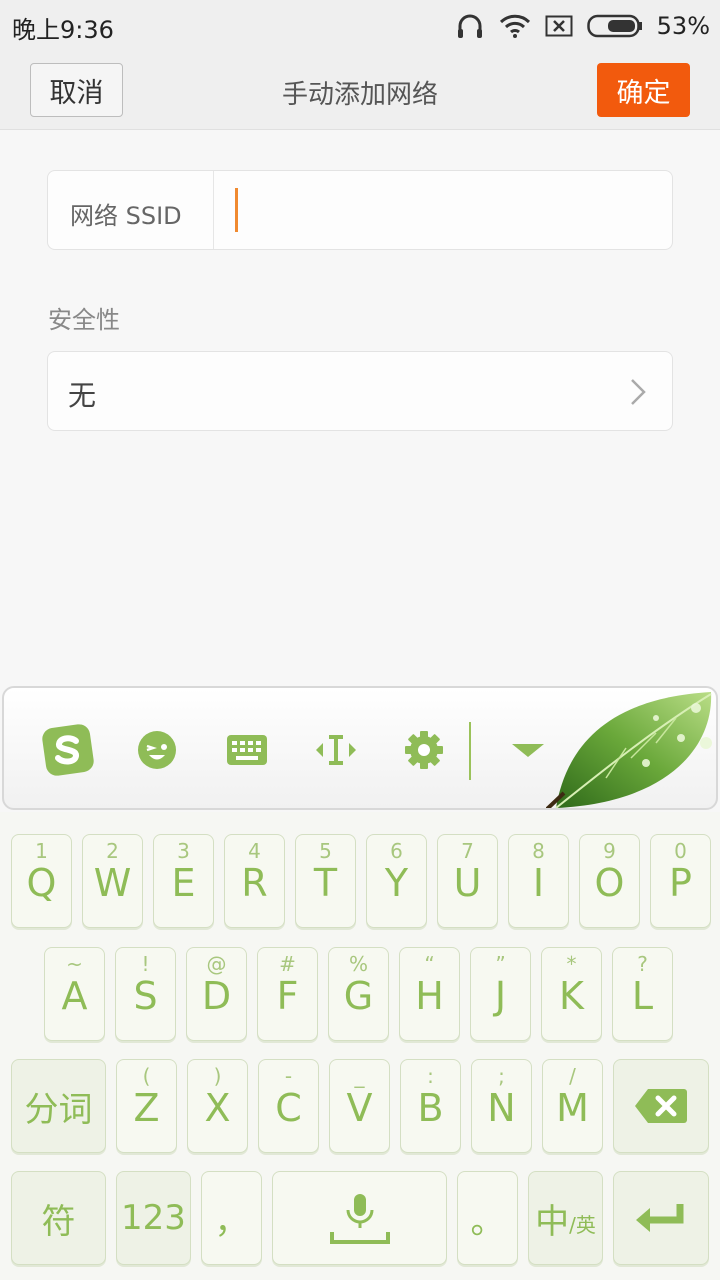 The width and height of the screenshot is (720, 1280). I want to click on key-main-label: Q, so click(41, 883).